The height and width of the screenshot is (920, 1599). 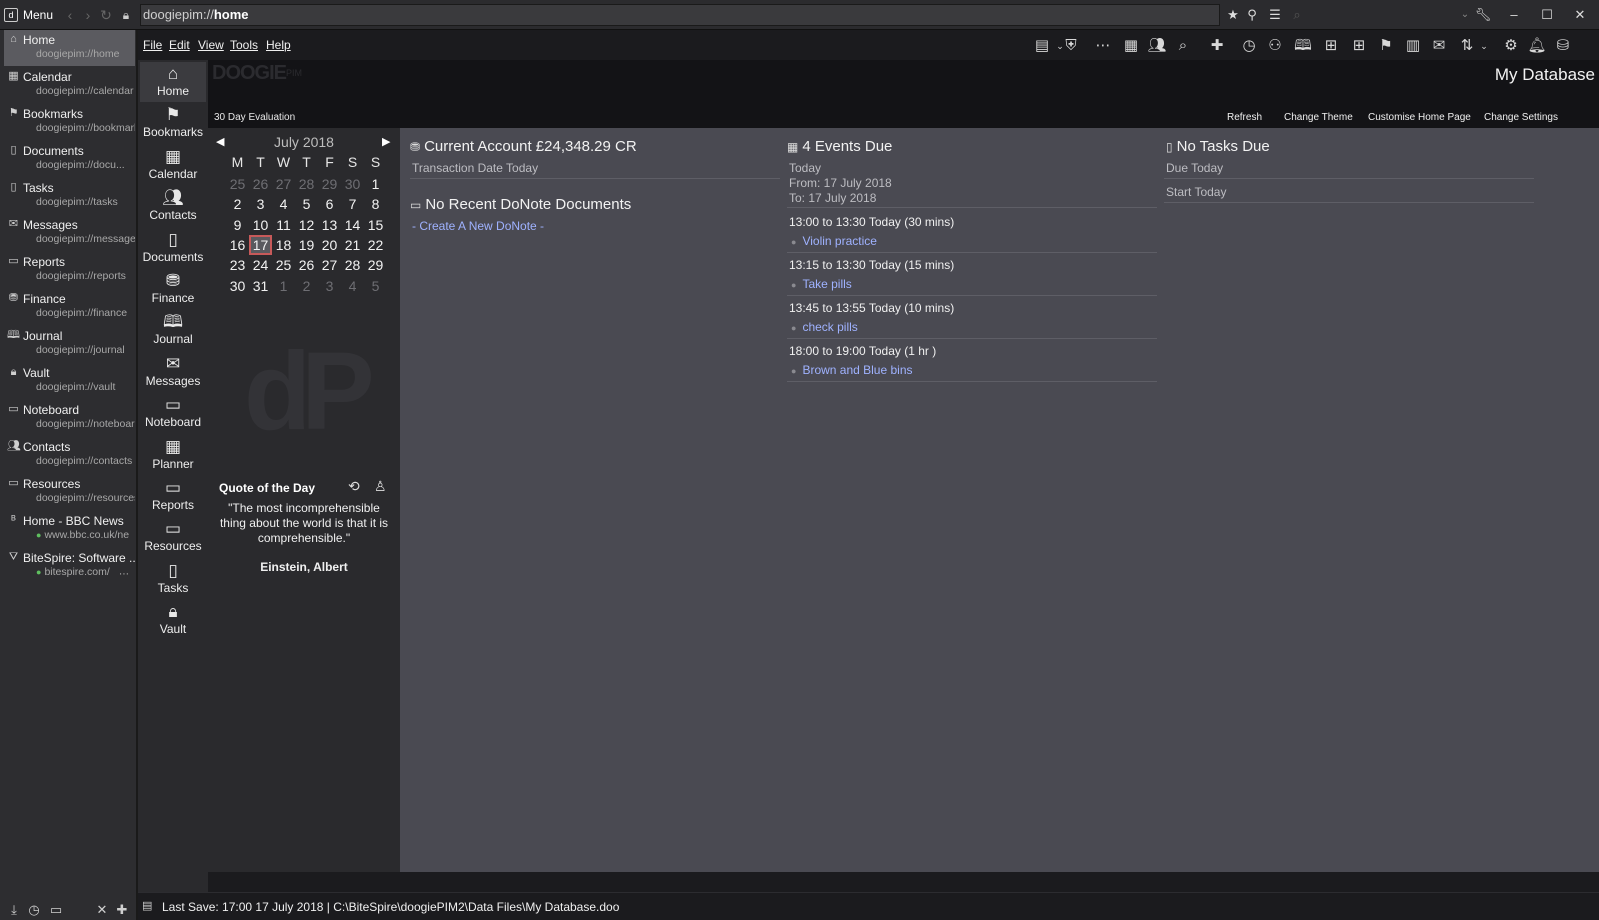 I want to click on change-theme-link: Change Theme, so click(x=1318, y=117).